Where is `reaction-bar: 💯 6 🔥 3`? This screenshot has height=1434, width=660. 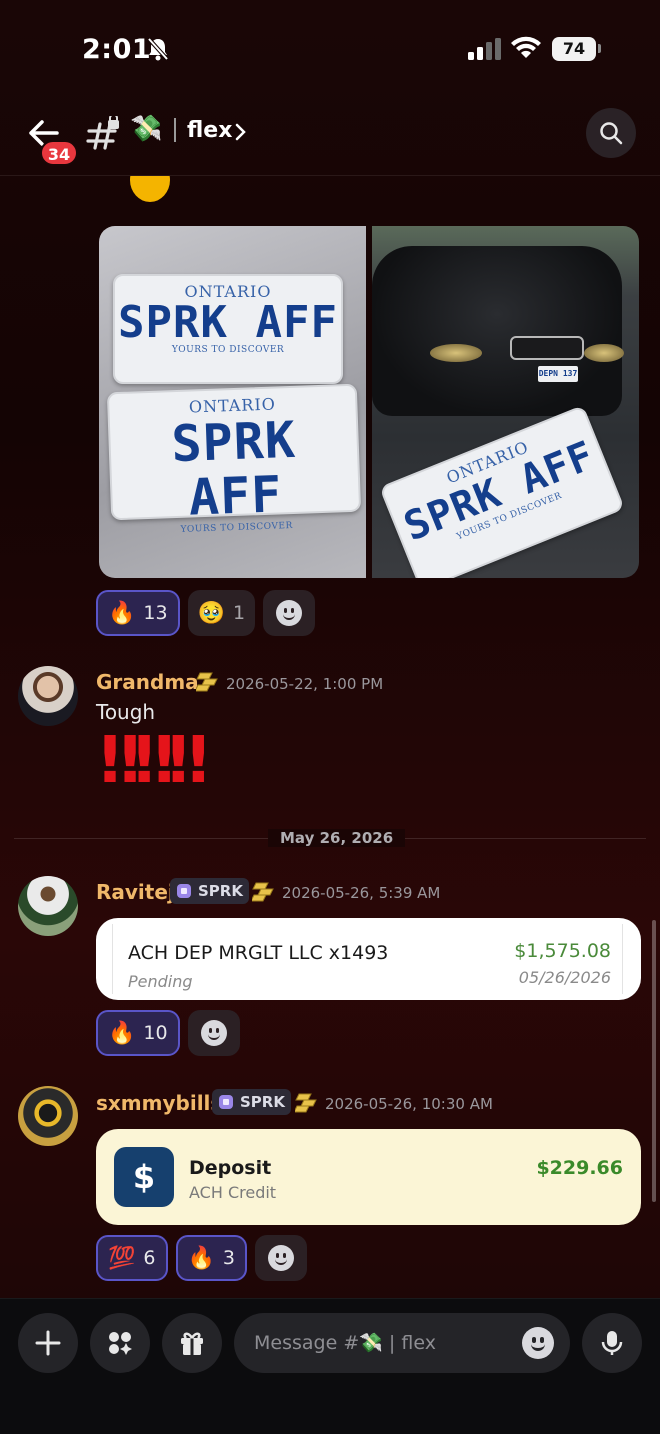
reaction-bar: 💯 6 🔥 3 is located at coordinates (201, 1258).